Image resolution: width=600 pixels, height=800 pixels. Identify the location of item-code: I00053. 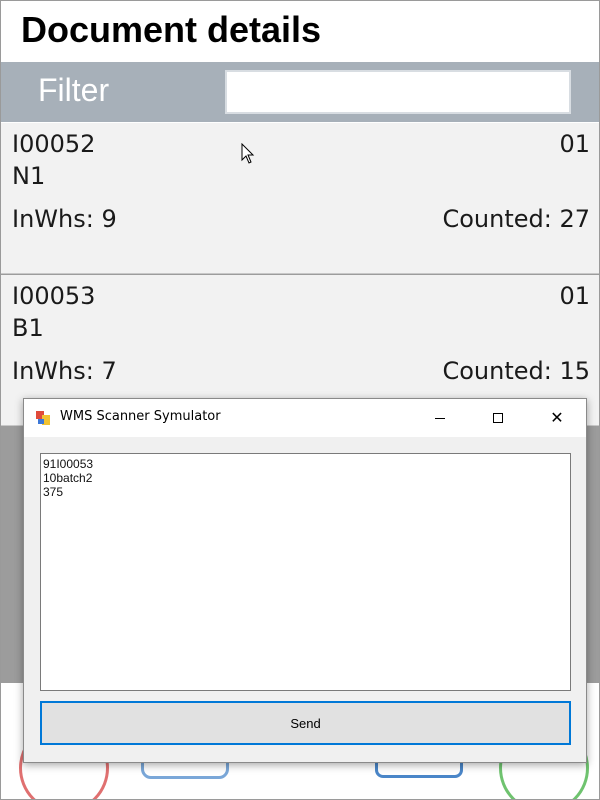
(54, 296).